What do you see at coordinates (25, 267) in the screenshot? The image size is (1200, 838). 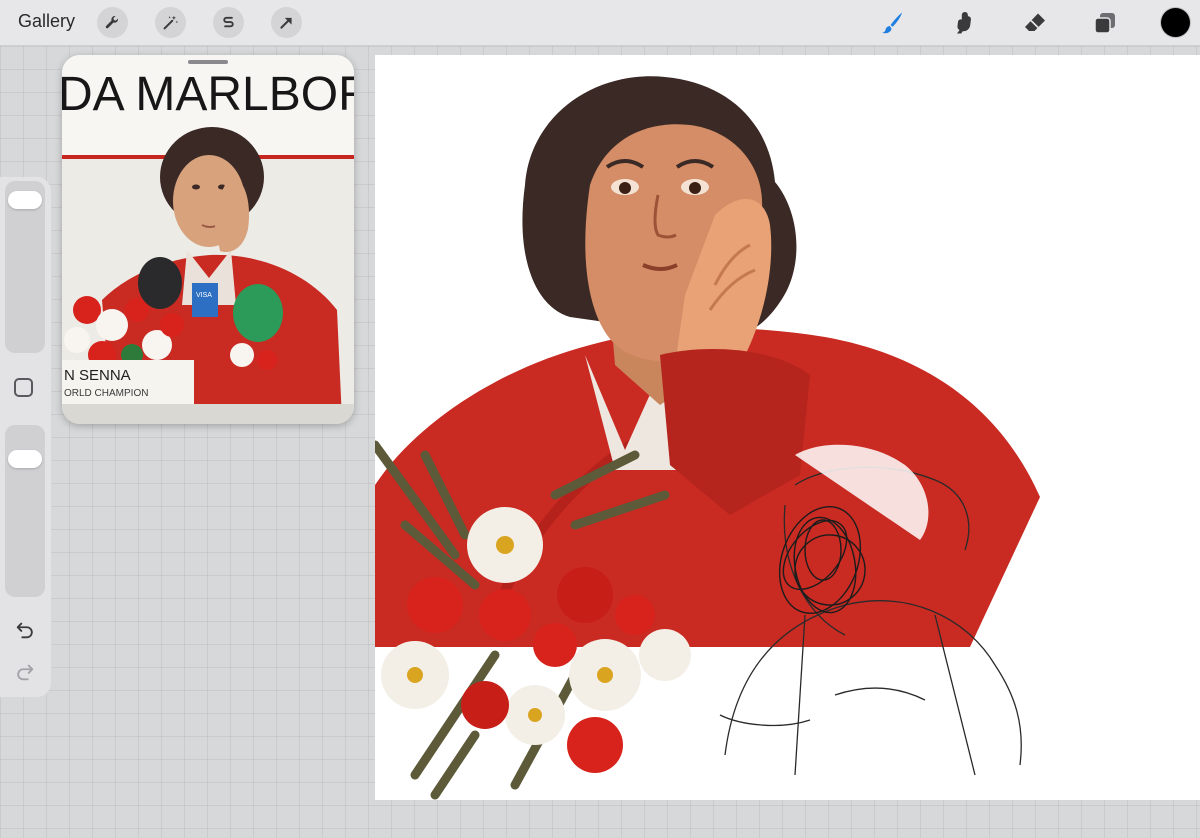 I see `brush-size-slider` at bounding box center [25, 267].